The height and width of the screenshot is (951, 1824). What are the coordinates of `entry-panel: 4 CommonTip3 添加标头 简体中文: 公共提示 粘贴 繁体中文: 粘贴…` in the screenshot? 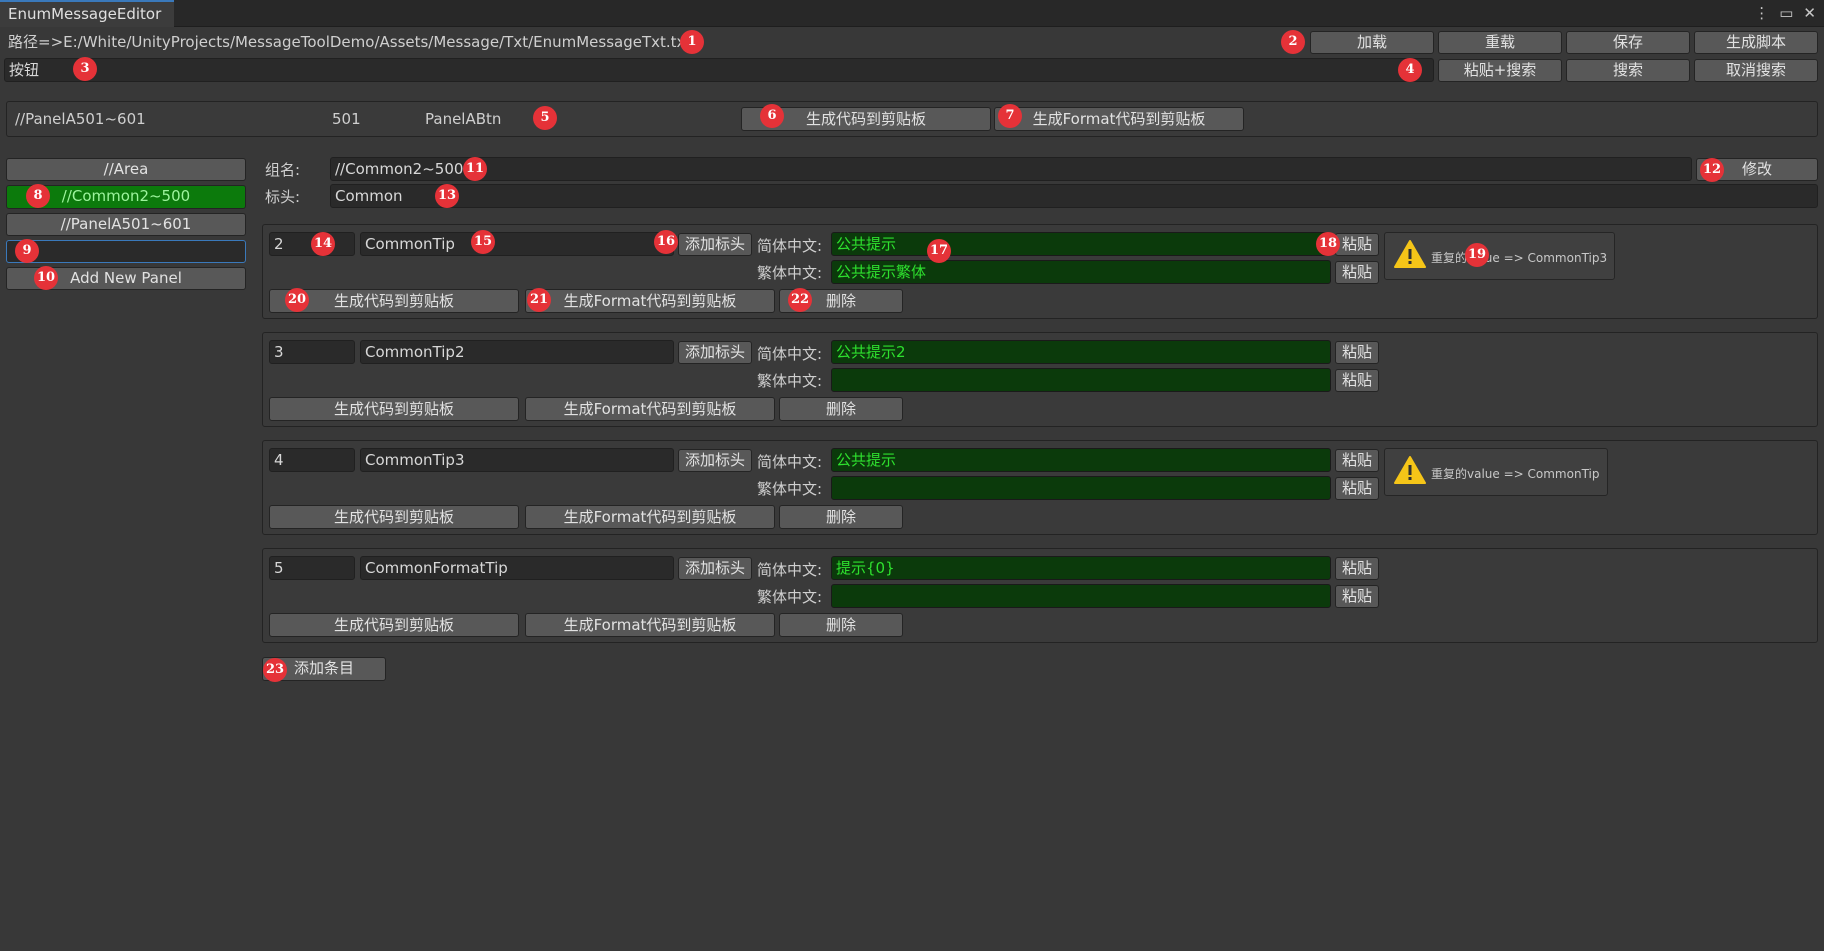 It's located at (1040, 487).